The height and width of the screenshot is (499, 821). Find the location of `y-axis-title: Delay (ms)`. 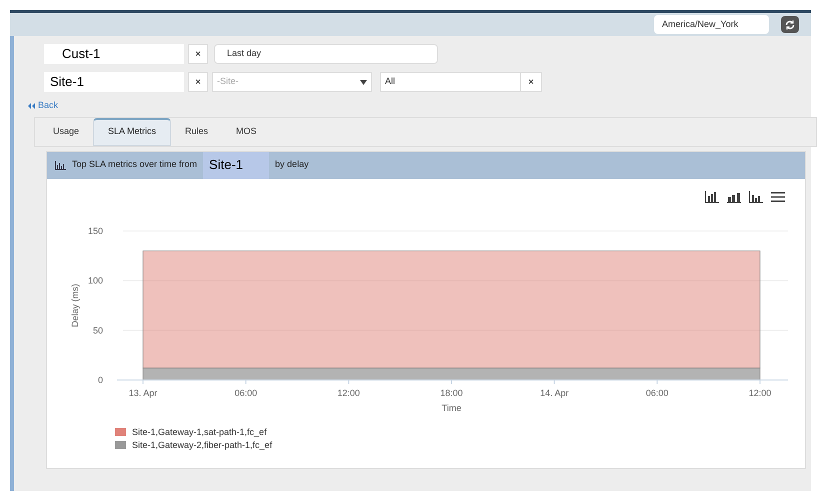

y-axis-title: Delay (ms) is located at coordinates (75, 305).